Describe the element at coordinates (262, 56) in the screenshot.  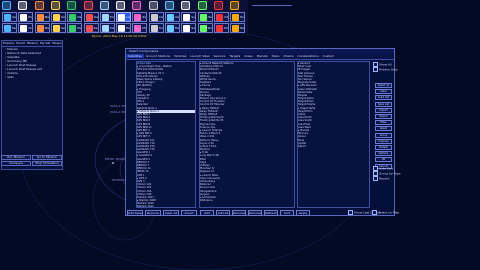
I see `dialog-tab-planets: Planets` at that location.